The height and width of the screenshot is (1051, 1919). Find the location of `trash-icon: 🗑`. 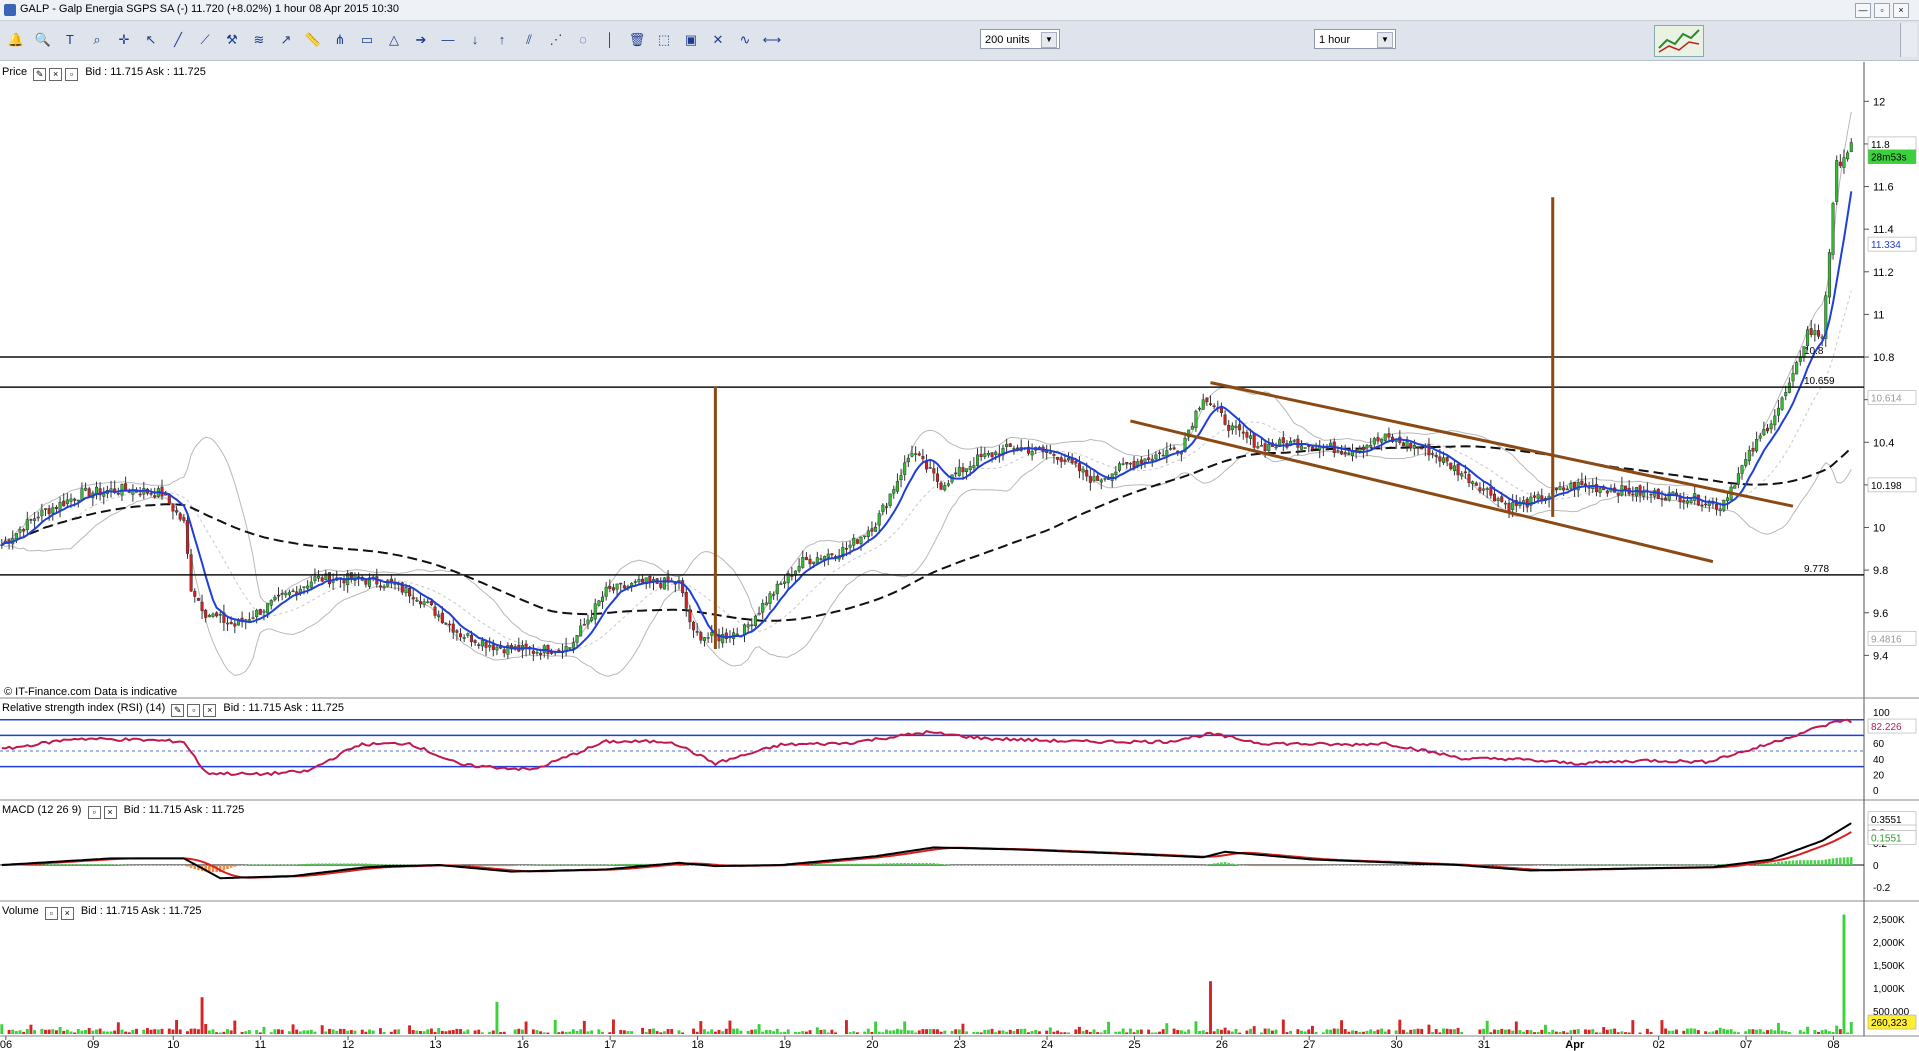

trash-icon: 🗑 is located at coordinates (637, 40).